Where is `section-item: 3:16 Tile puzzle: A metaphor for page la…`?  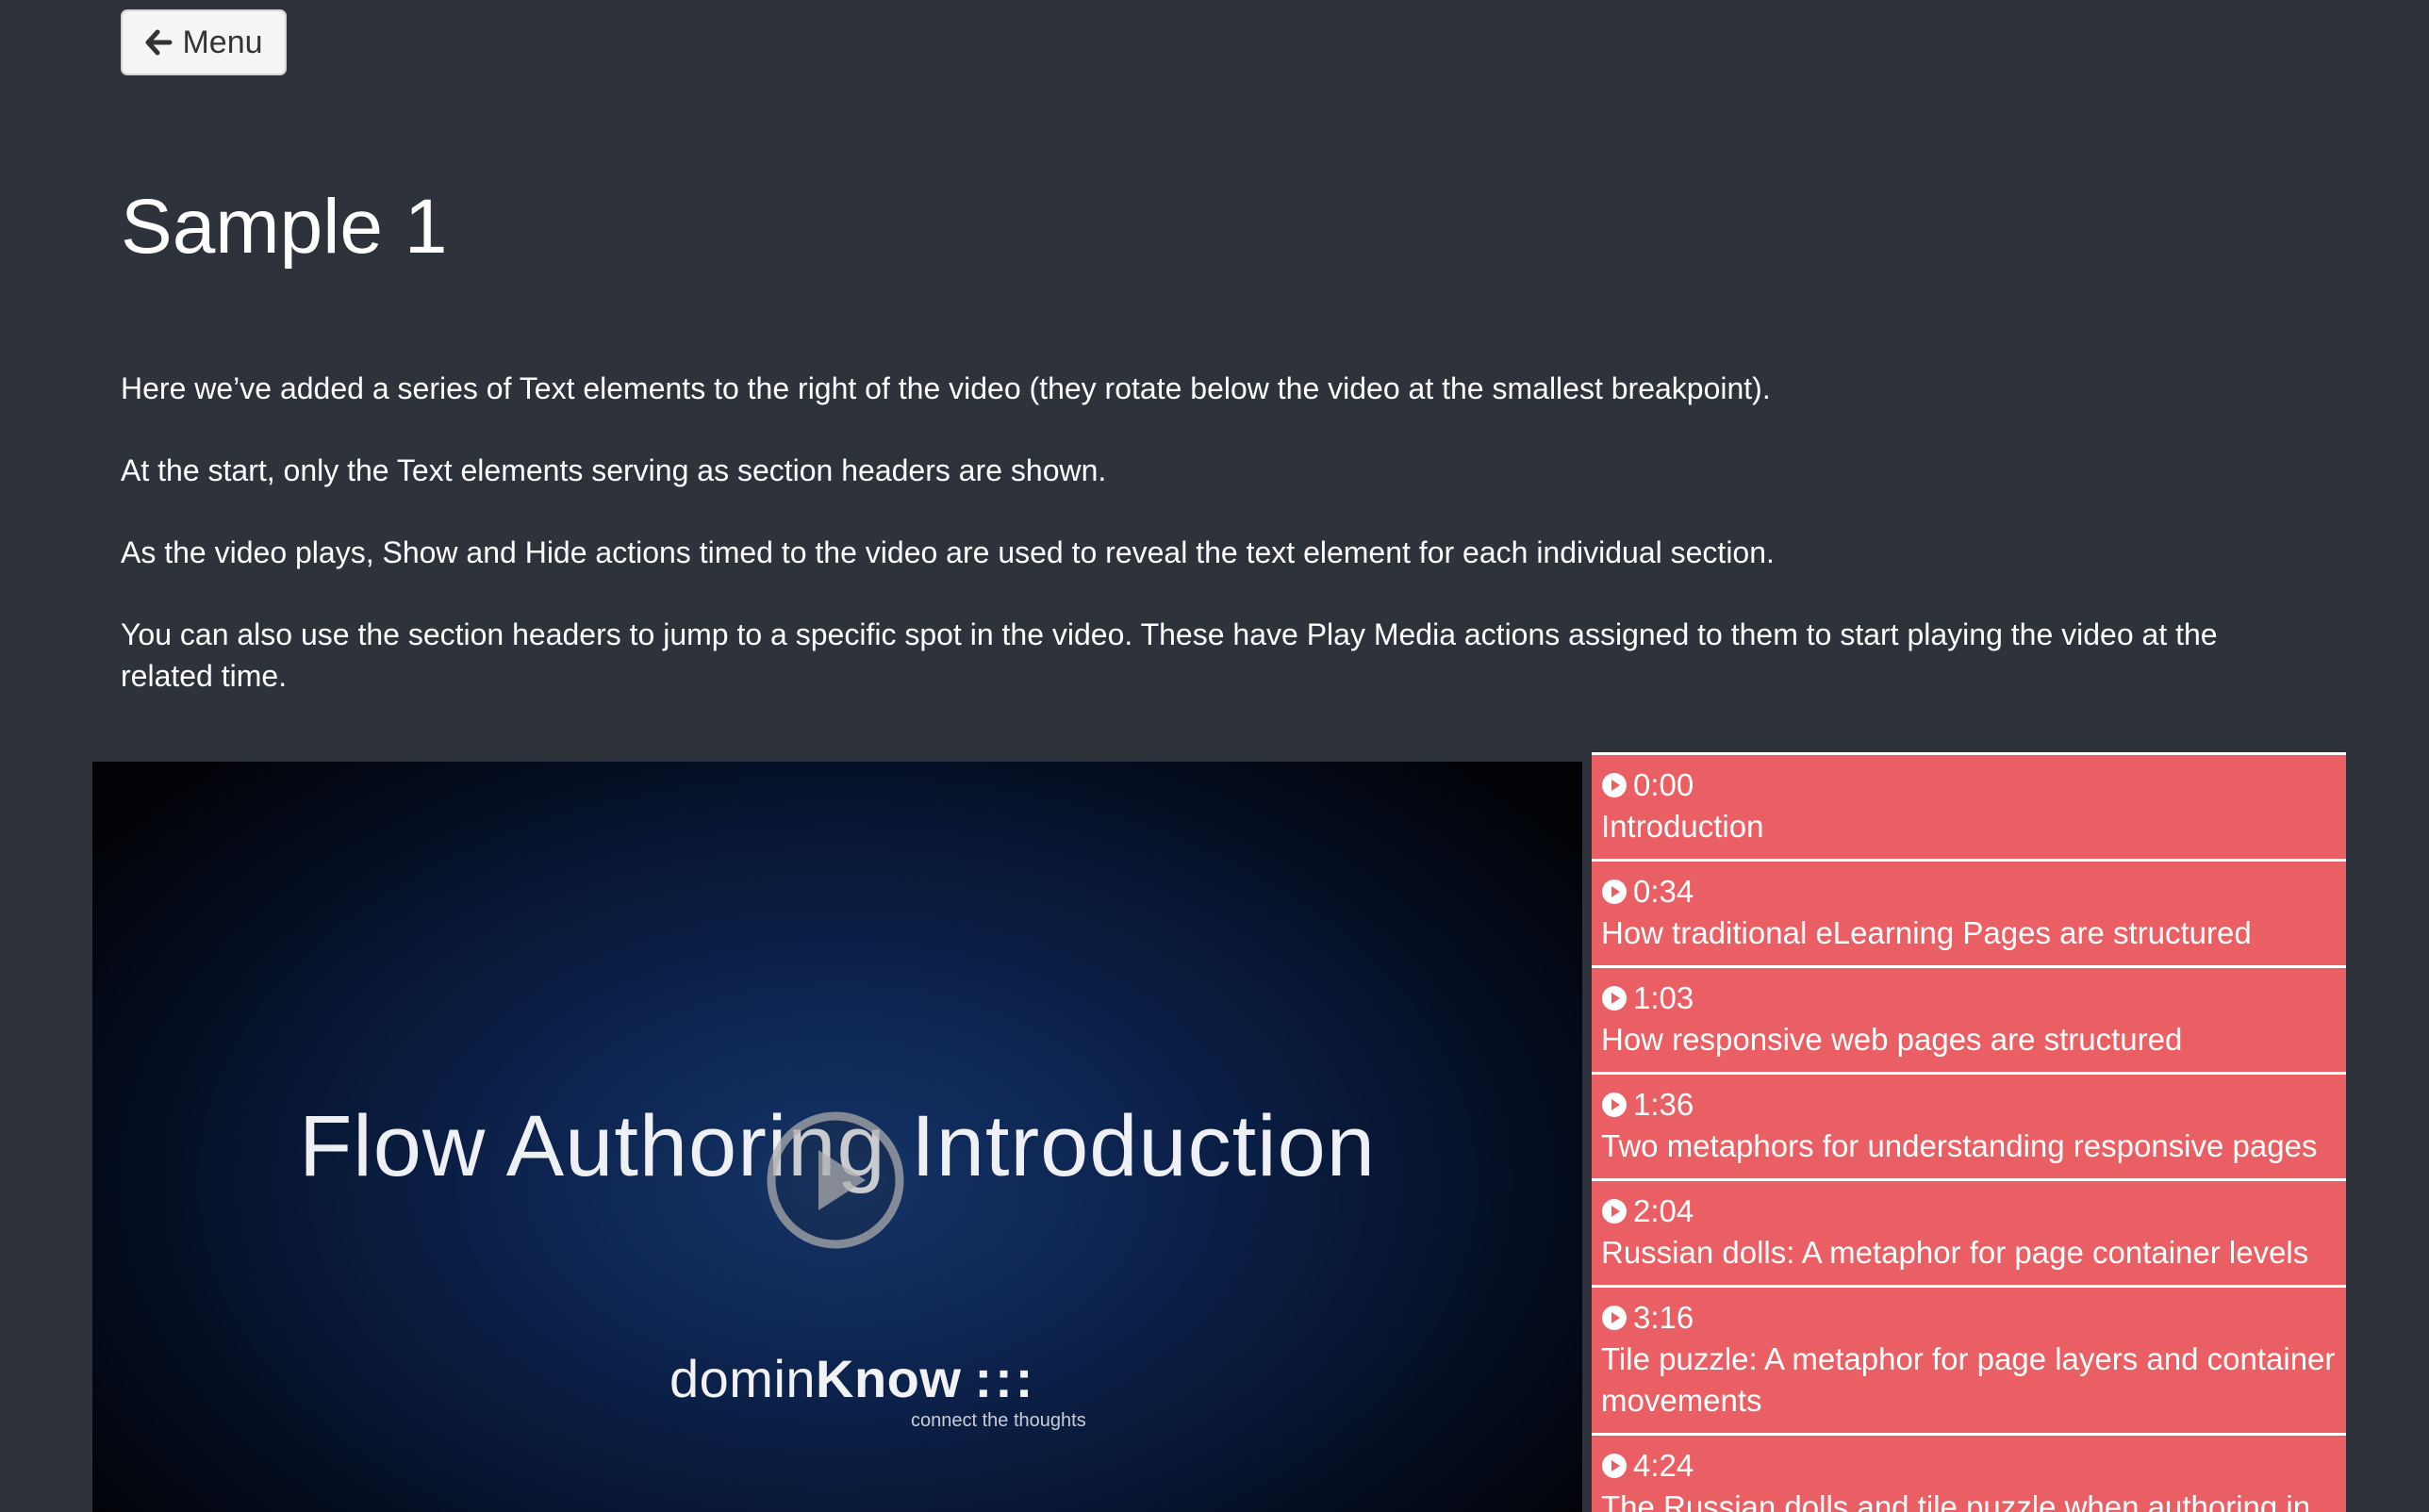 section-item: 3:16 Tile puzzle: A metaphor for page la… is located at coordinates (1969, 1359).